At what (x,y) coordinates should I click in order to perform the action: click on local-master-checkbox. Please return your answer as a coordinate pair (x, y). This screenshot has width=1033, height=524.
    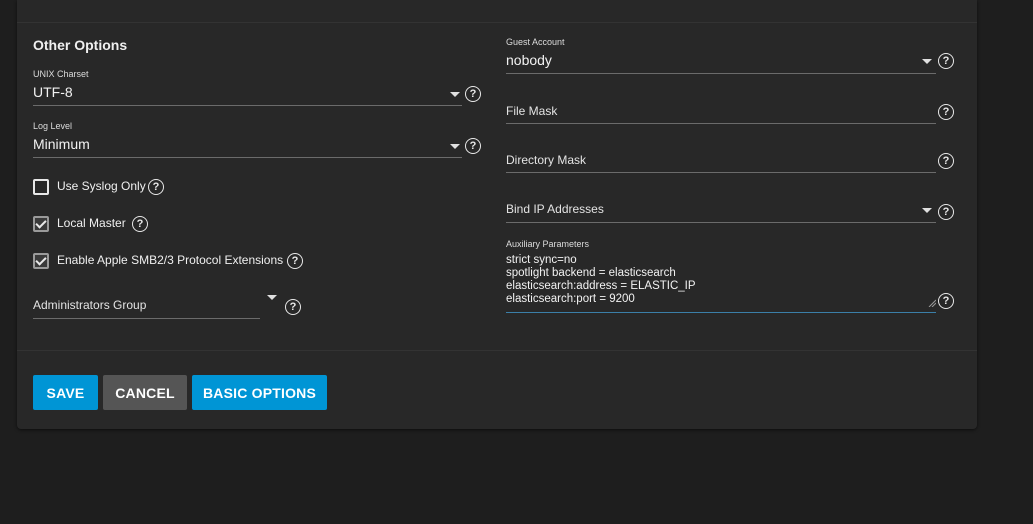
    Looking at the image, I should click on (41, 224).